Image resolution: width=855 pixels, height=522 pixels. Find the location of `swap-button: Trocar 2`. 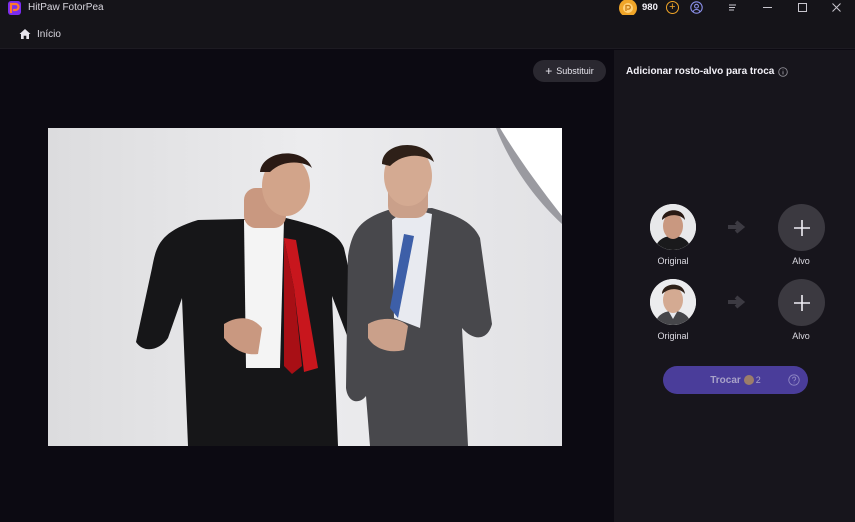

swap-button: Trocar 2 is located at coordinates (735, 380).